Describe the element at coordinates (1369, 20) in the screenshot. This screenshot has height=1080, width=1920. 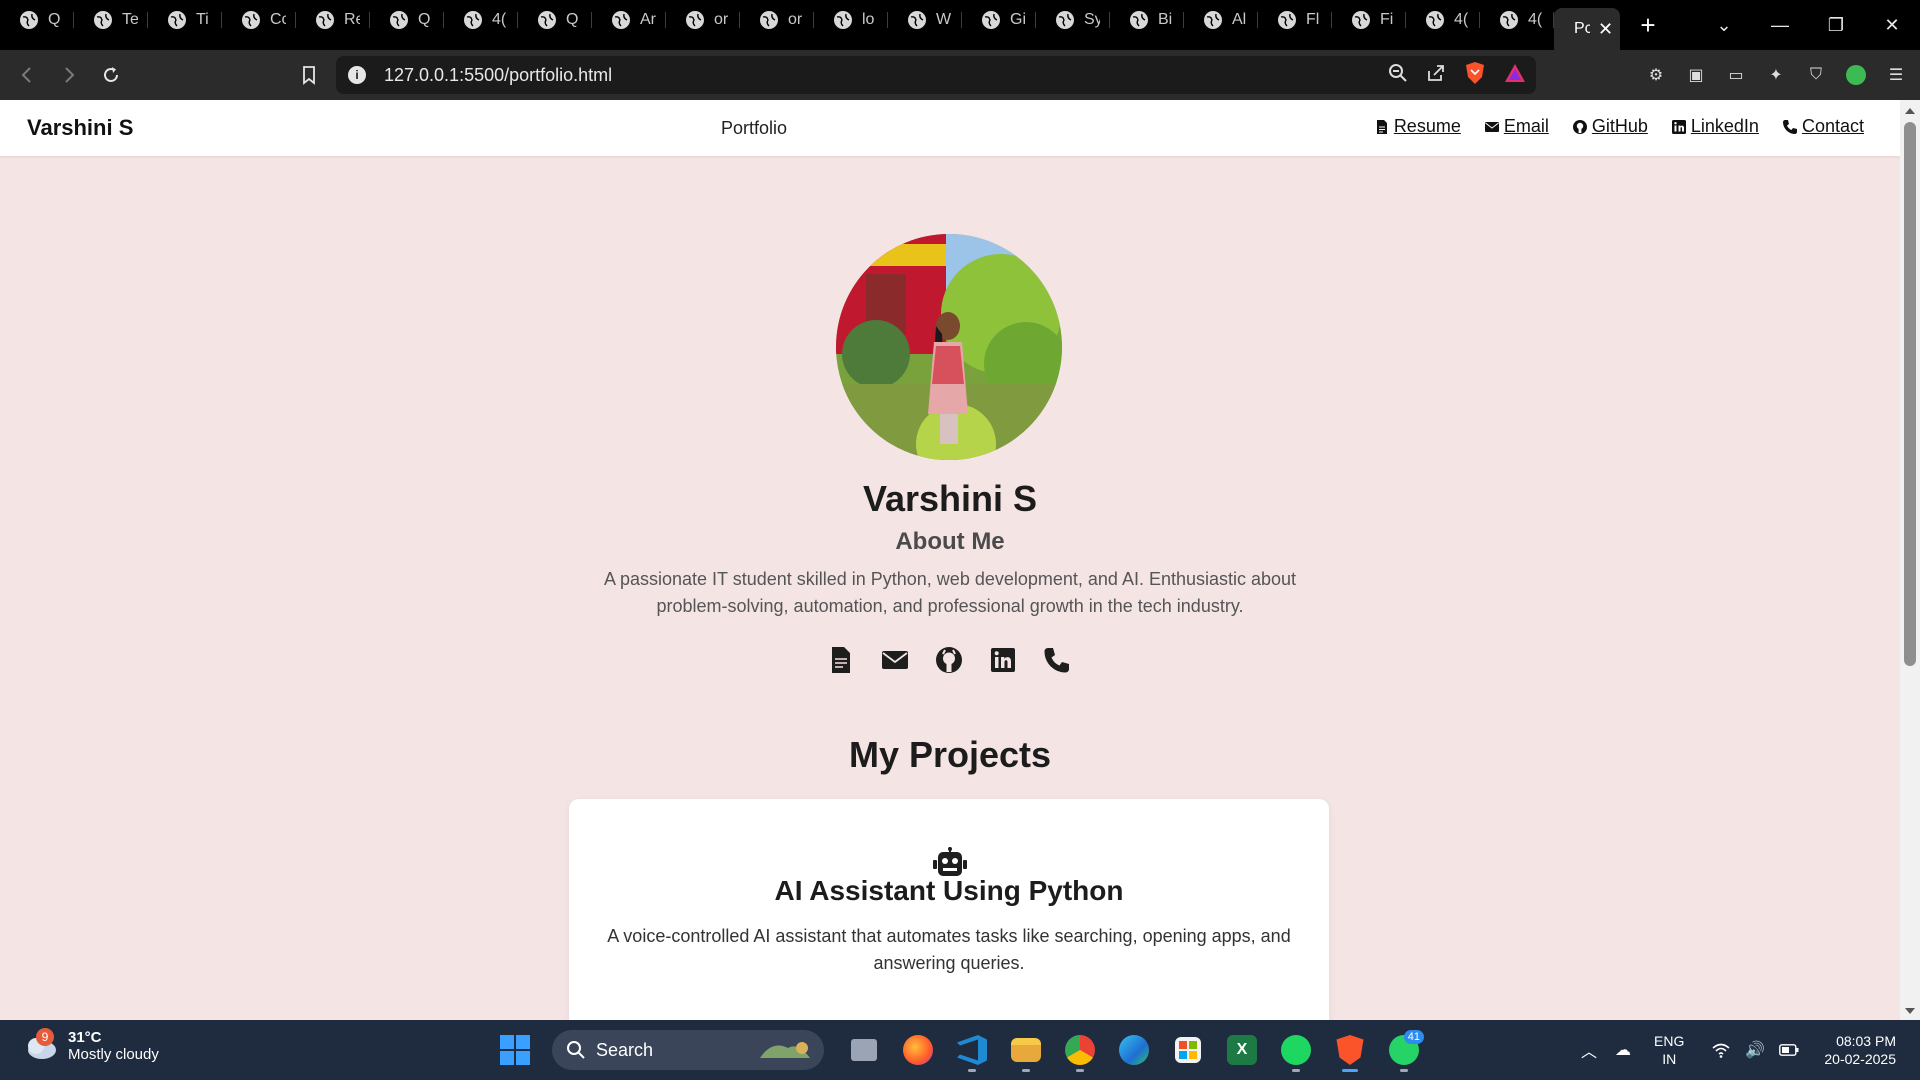
I see `tab: Fi` at that location.